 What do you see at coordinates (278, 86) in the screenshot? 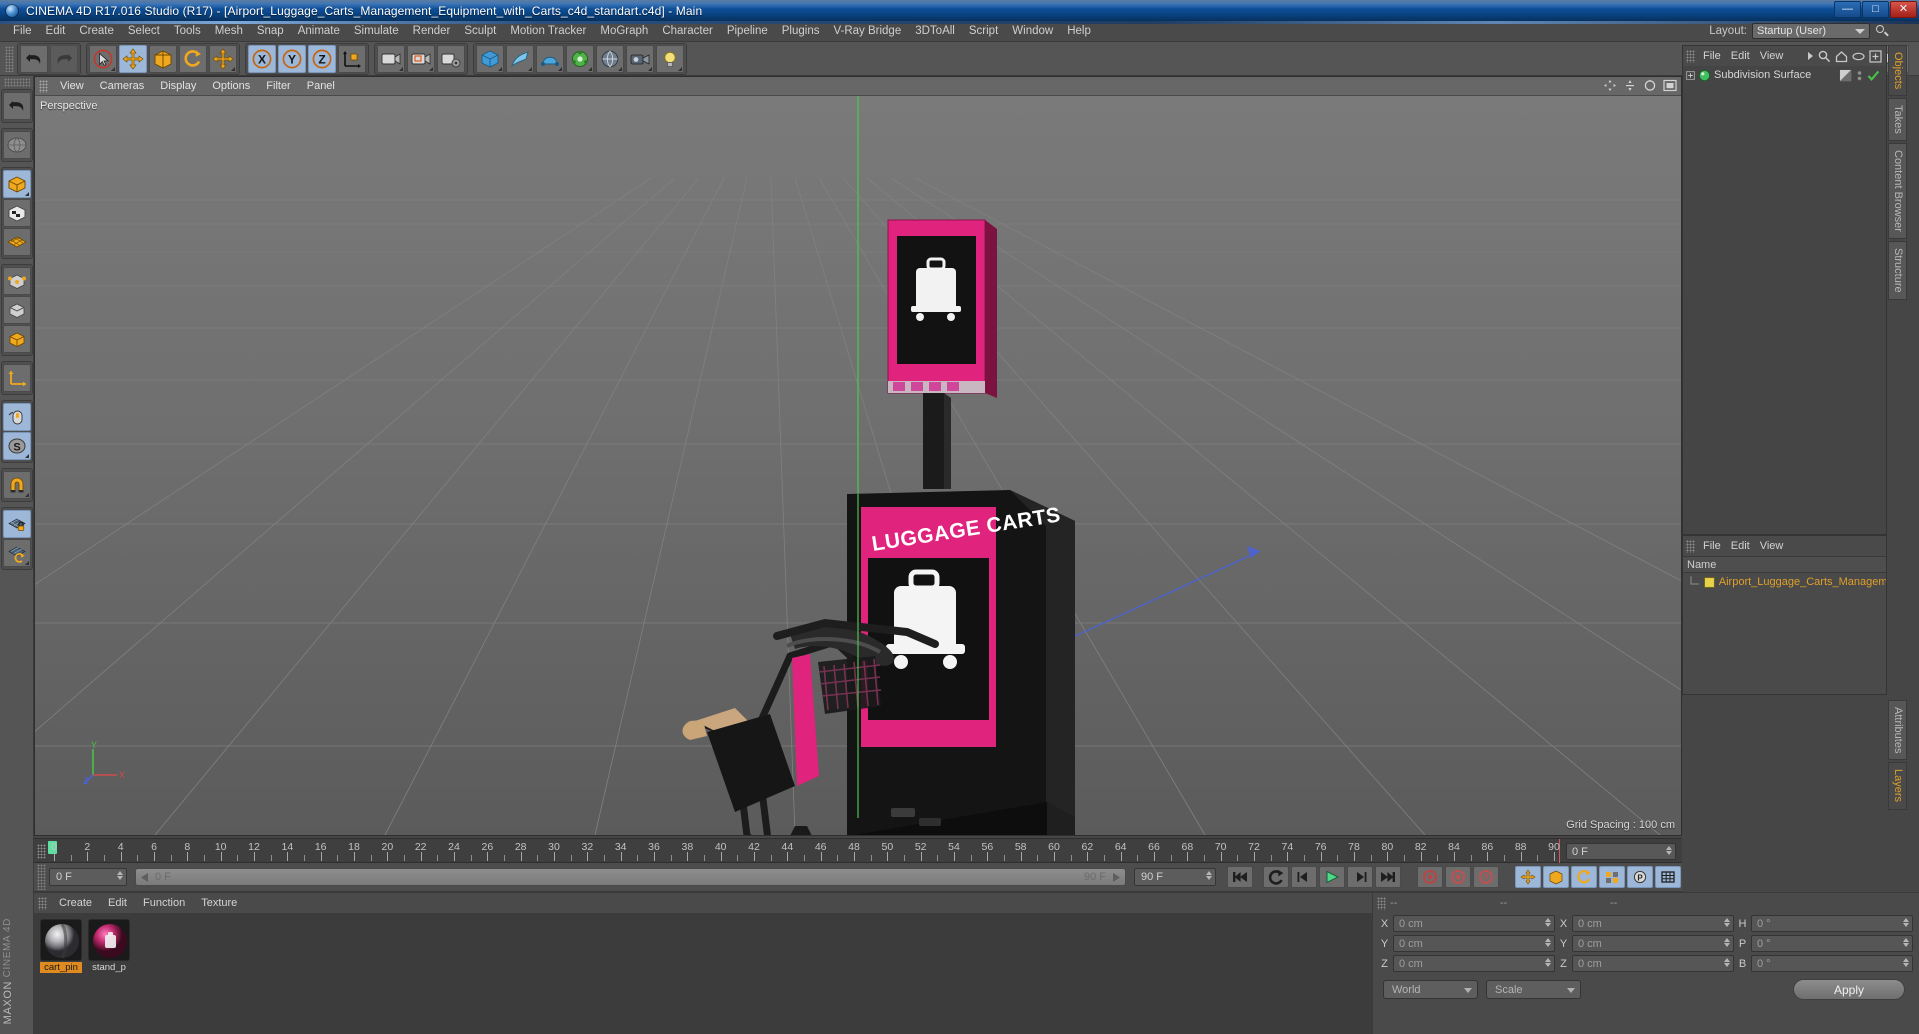
I see `viewport-menu-filter: Filter` at bounding box center [278, 86].